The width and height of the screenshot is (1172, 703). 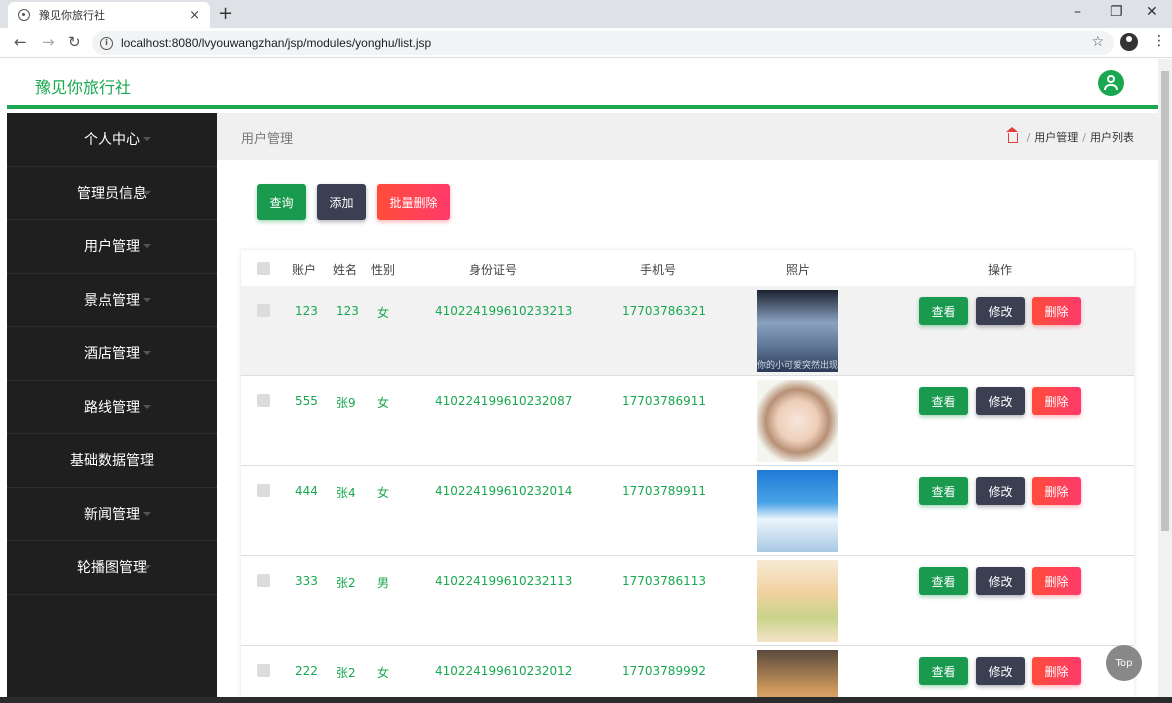 I want to click on cell-name: 张9, so click(x=346, y=403).